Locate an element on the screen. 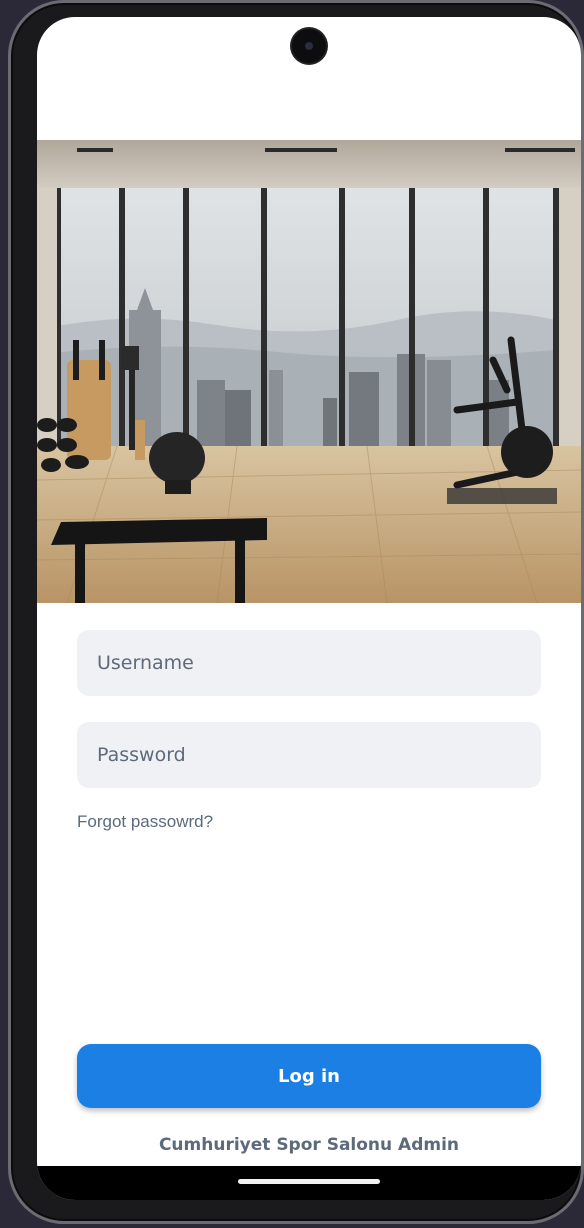 Image resolution: width=584 pixels, height=1228 pixels. system-nav-bar is located at coordinates (309, 1183).